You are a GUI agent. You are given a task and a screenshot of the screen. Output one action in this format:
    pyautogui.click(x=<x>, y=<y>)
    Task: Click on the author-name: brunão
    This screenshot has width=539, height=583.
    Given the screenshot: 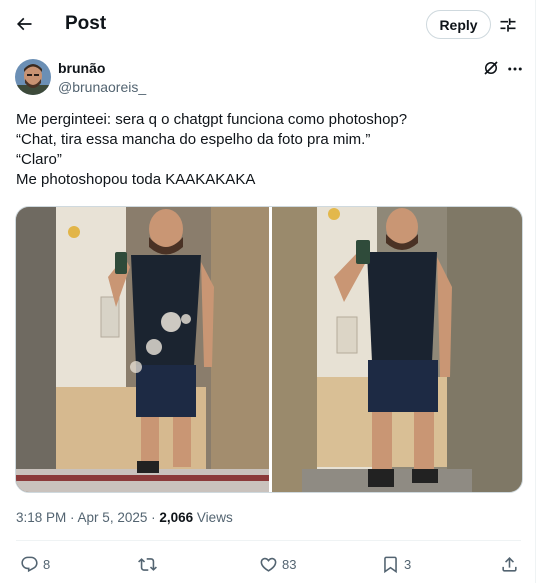 What is the action you would take?
    pyautogui.click(x=81, y=68)
    